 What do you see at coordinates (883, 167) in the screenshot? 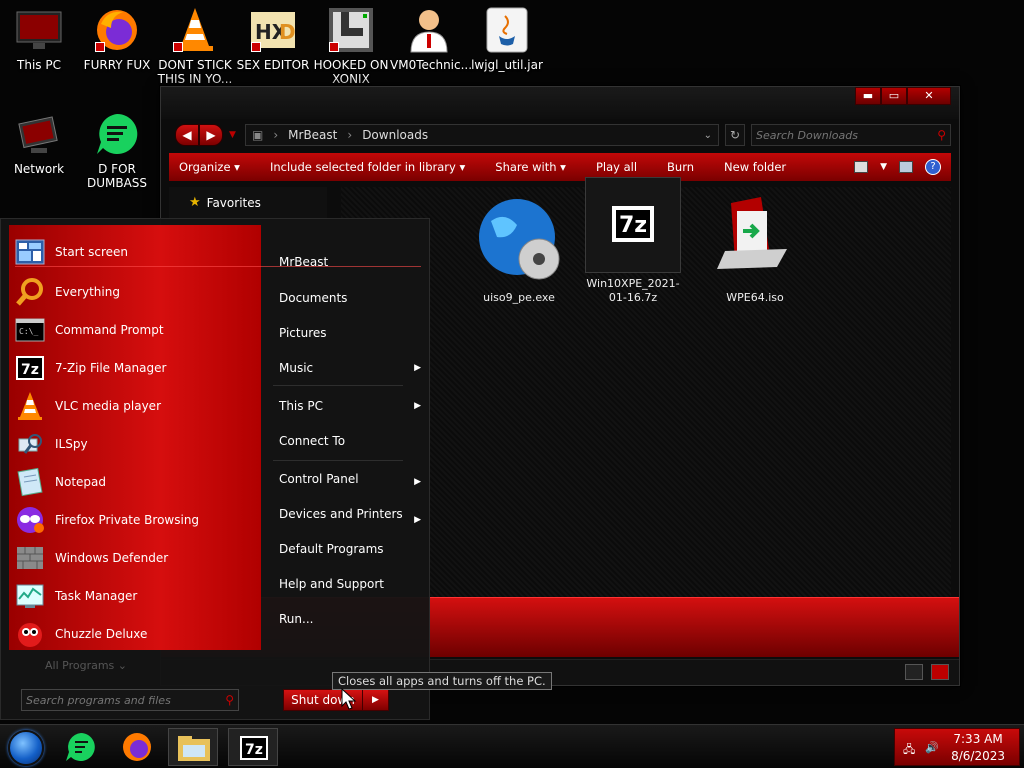
I see `view-dropdown-icon: ▼` at bounding box center [883, 167].